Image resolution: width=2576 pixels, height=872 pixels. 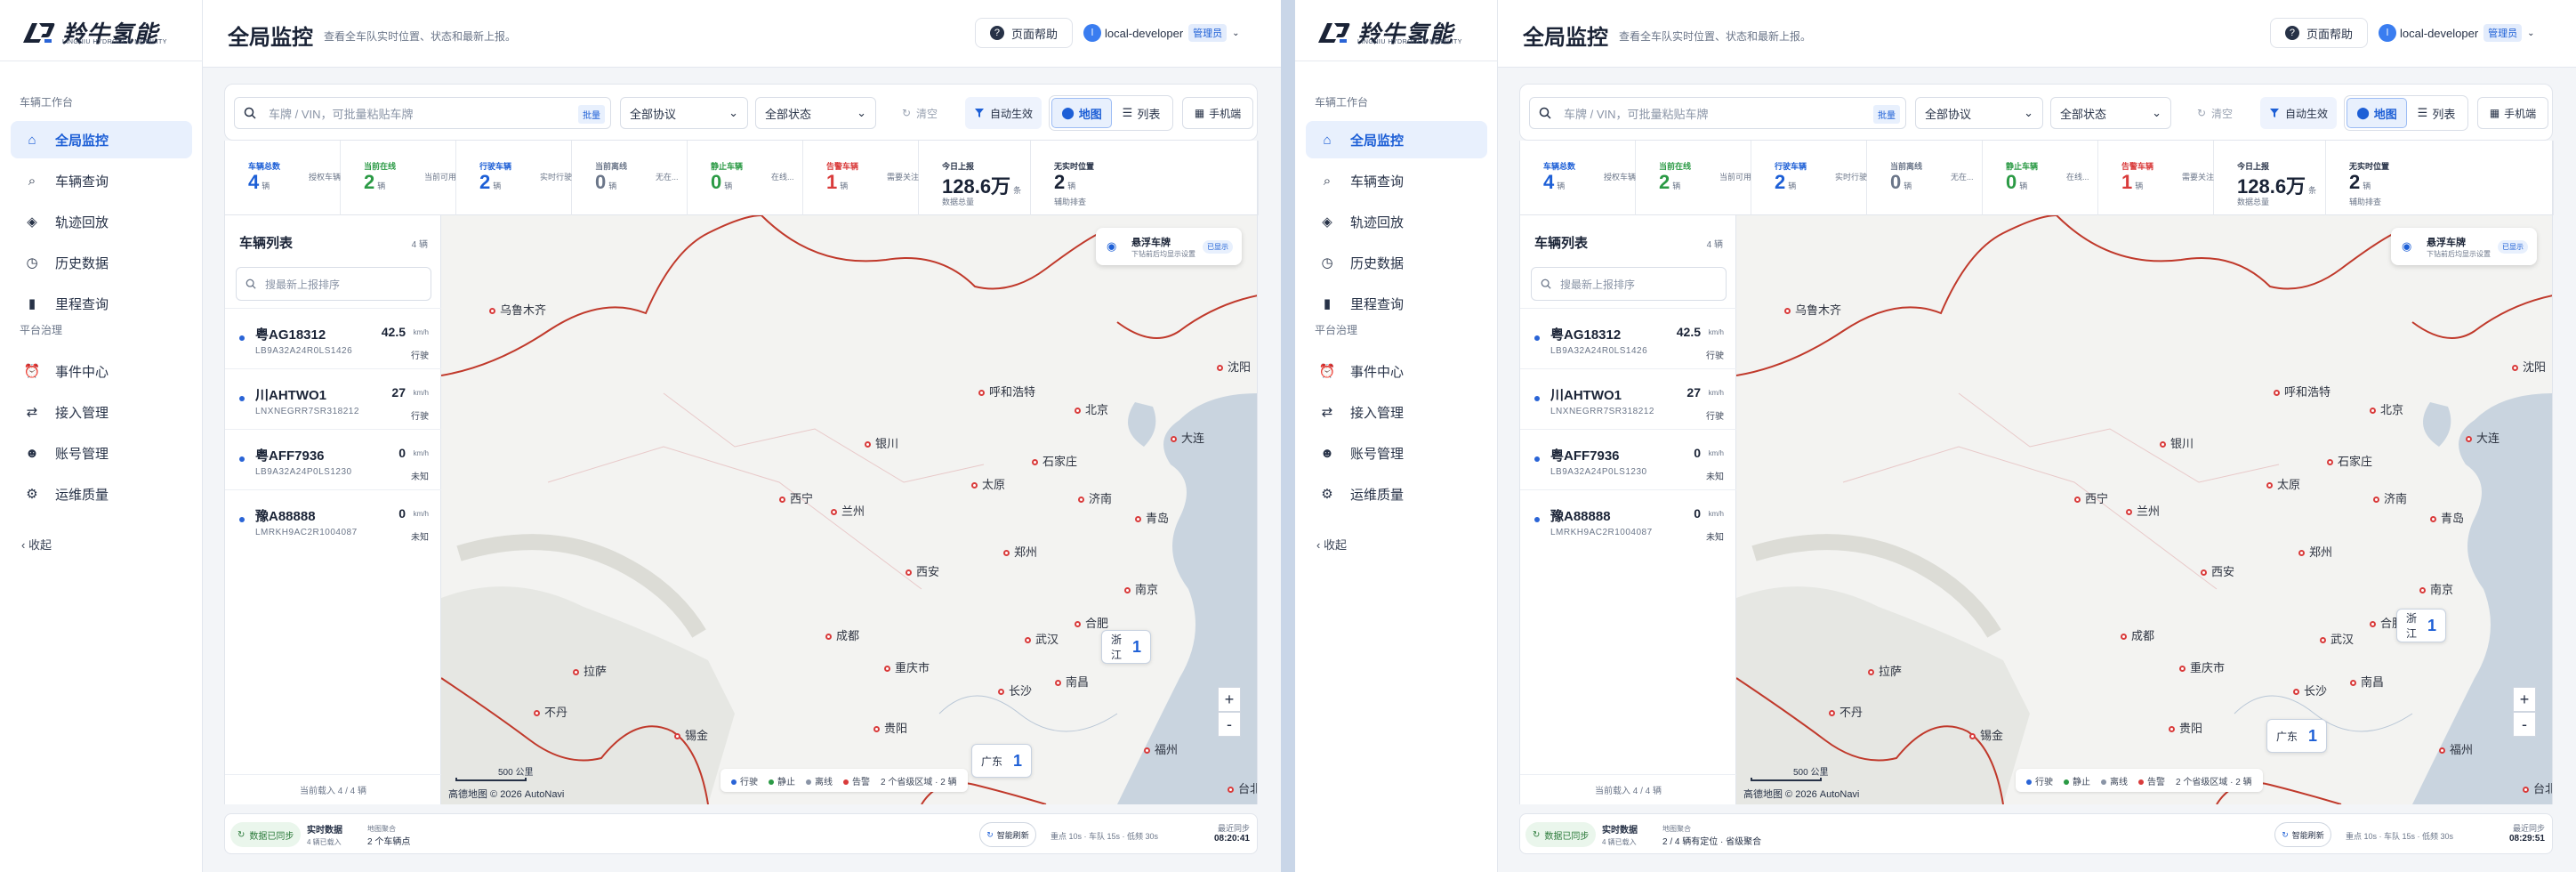 I want to click on vehicle-plate: 豫A88888, so click(x=285, y=516).